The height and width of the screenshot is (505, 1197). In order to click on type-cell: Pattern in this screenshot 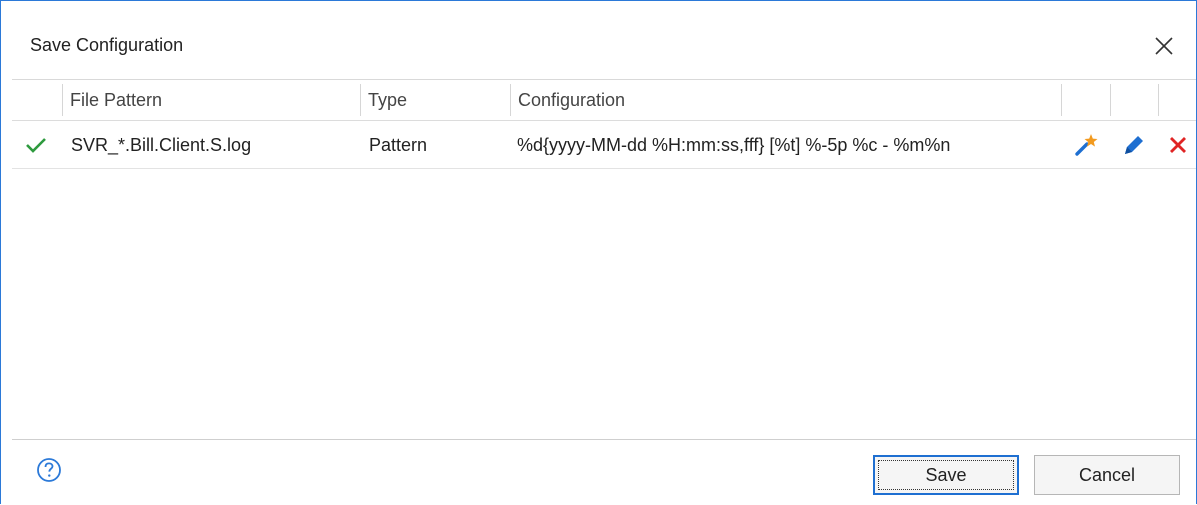, I will do `click(398, 145)`.